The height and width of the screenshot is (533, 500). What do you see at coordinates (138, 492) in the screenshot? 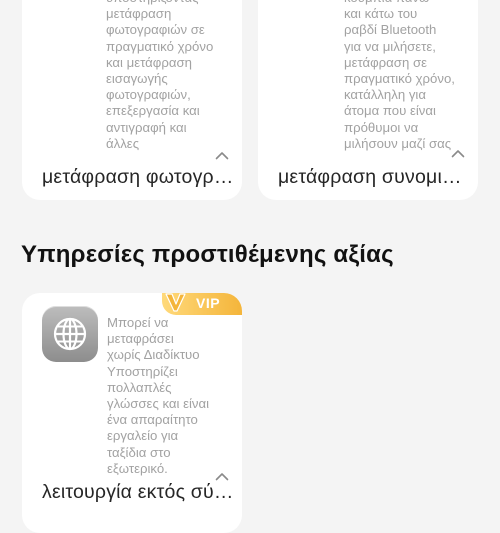
I see `card-title: λειτουργία εκτός σύνδεσης` at bounding box center [138, 492].